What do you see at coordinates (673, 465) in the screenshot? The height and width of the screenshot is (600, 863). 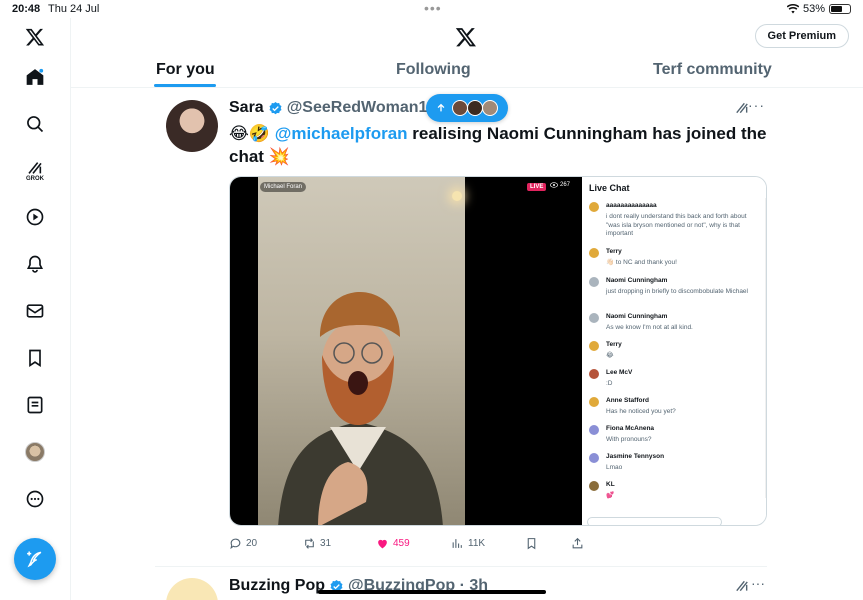 I see `chat-message: Jasmine Tennyson Lmao` at bounding box center [673, 465].